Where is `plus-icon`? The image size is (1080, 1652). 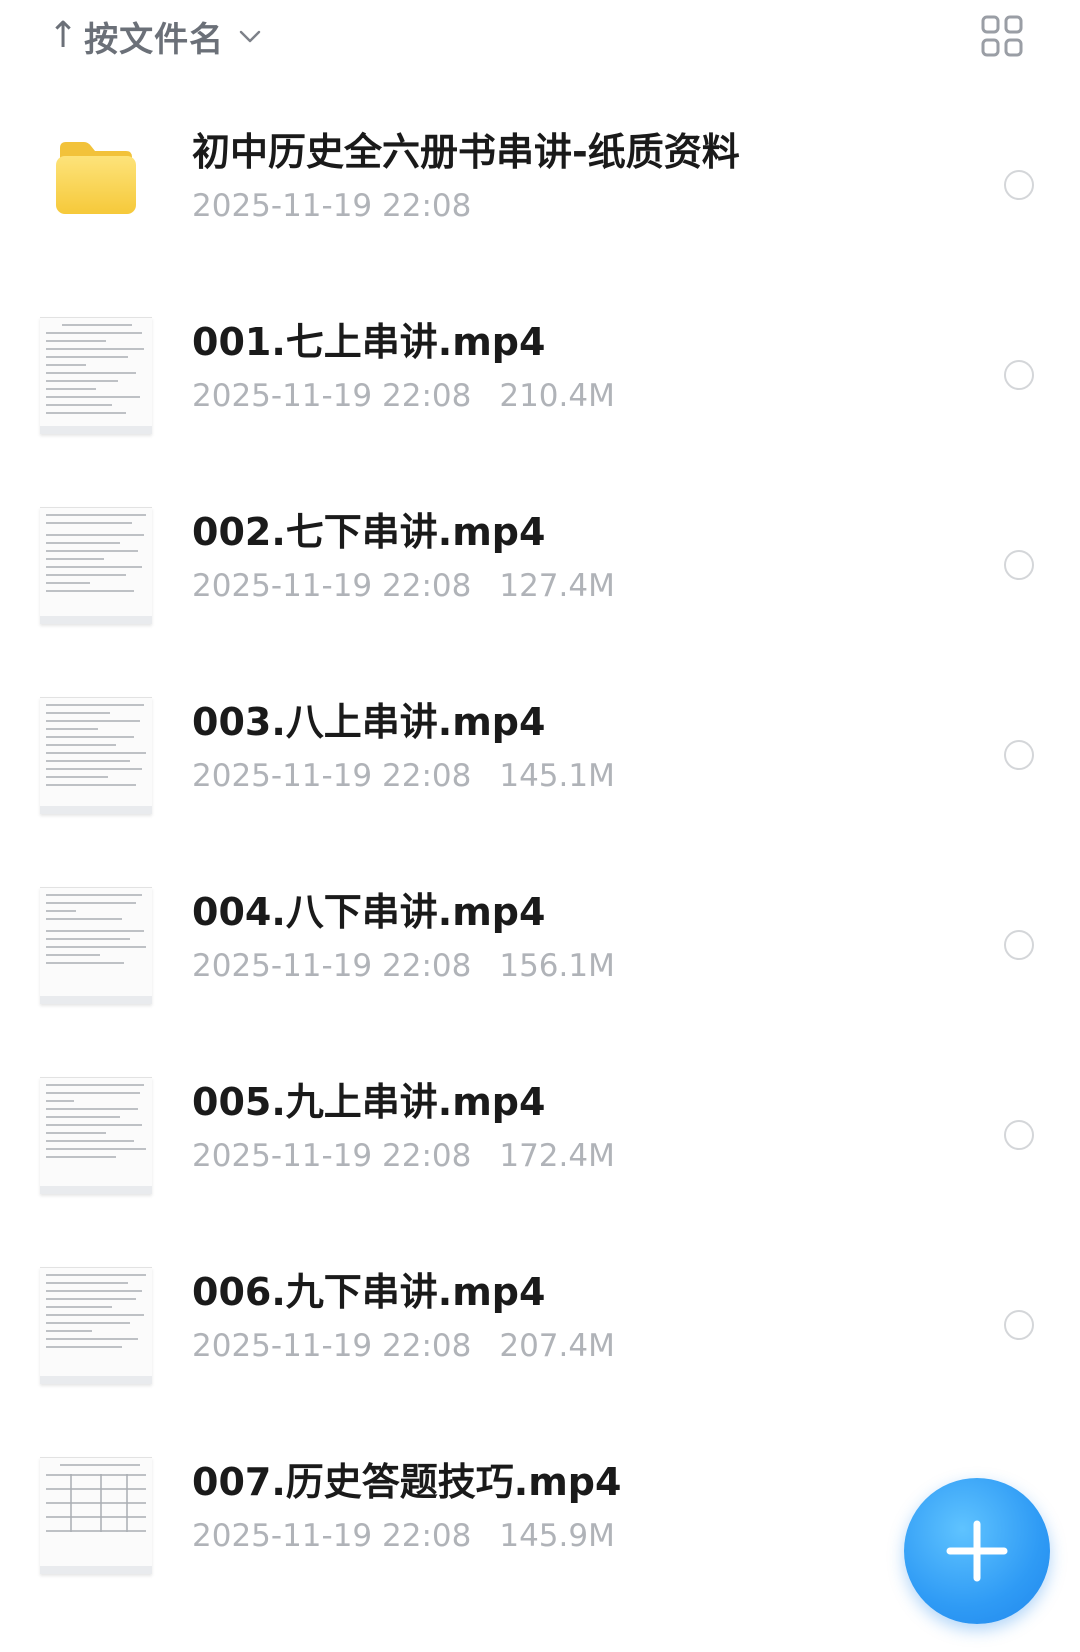 plus-icon is located at coordinates (977, 1551).